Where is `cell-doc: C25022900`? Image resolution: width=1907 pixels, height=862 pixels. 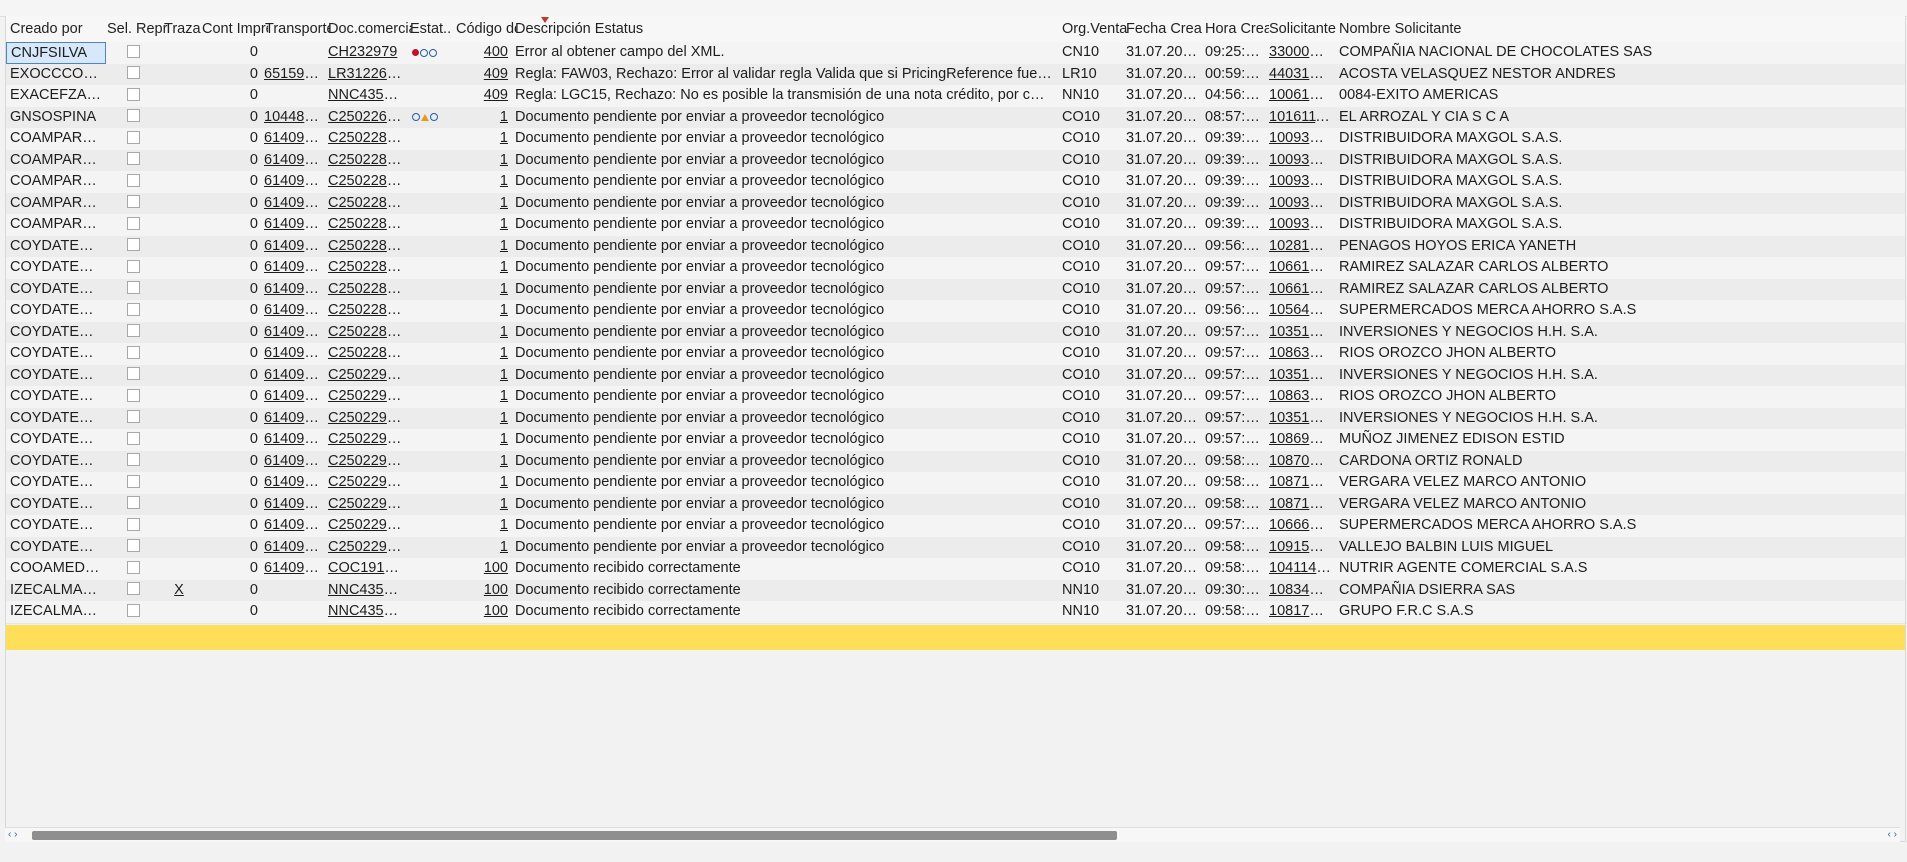
cell-doc: C25022900 is located at coordinates (365, 376).